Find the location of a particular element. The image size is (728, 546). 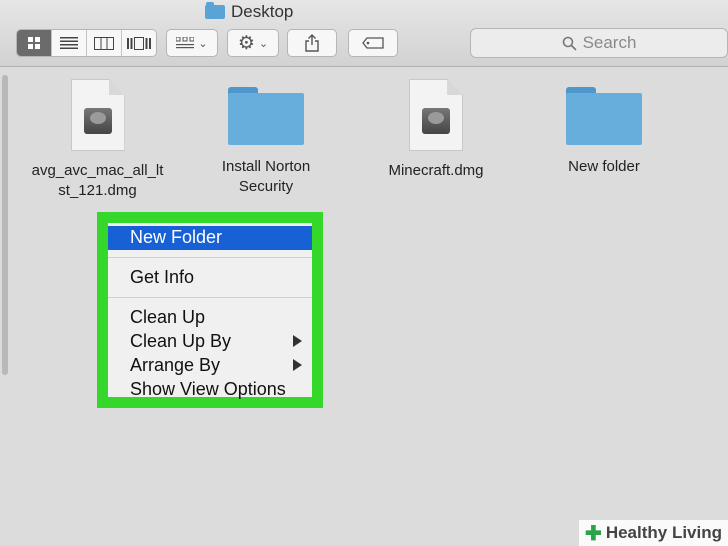

file-label: avg_avc_mac_all_lt is located at coordinates (97, 170).